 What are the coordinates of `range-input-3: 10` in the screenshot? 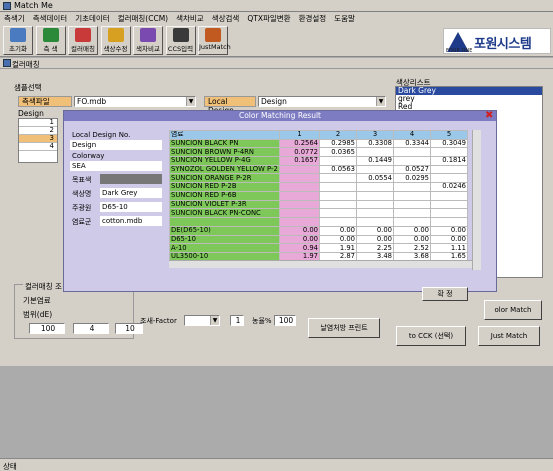 It's located at (129, 328).